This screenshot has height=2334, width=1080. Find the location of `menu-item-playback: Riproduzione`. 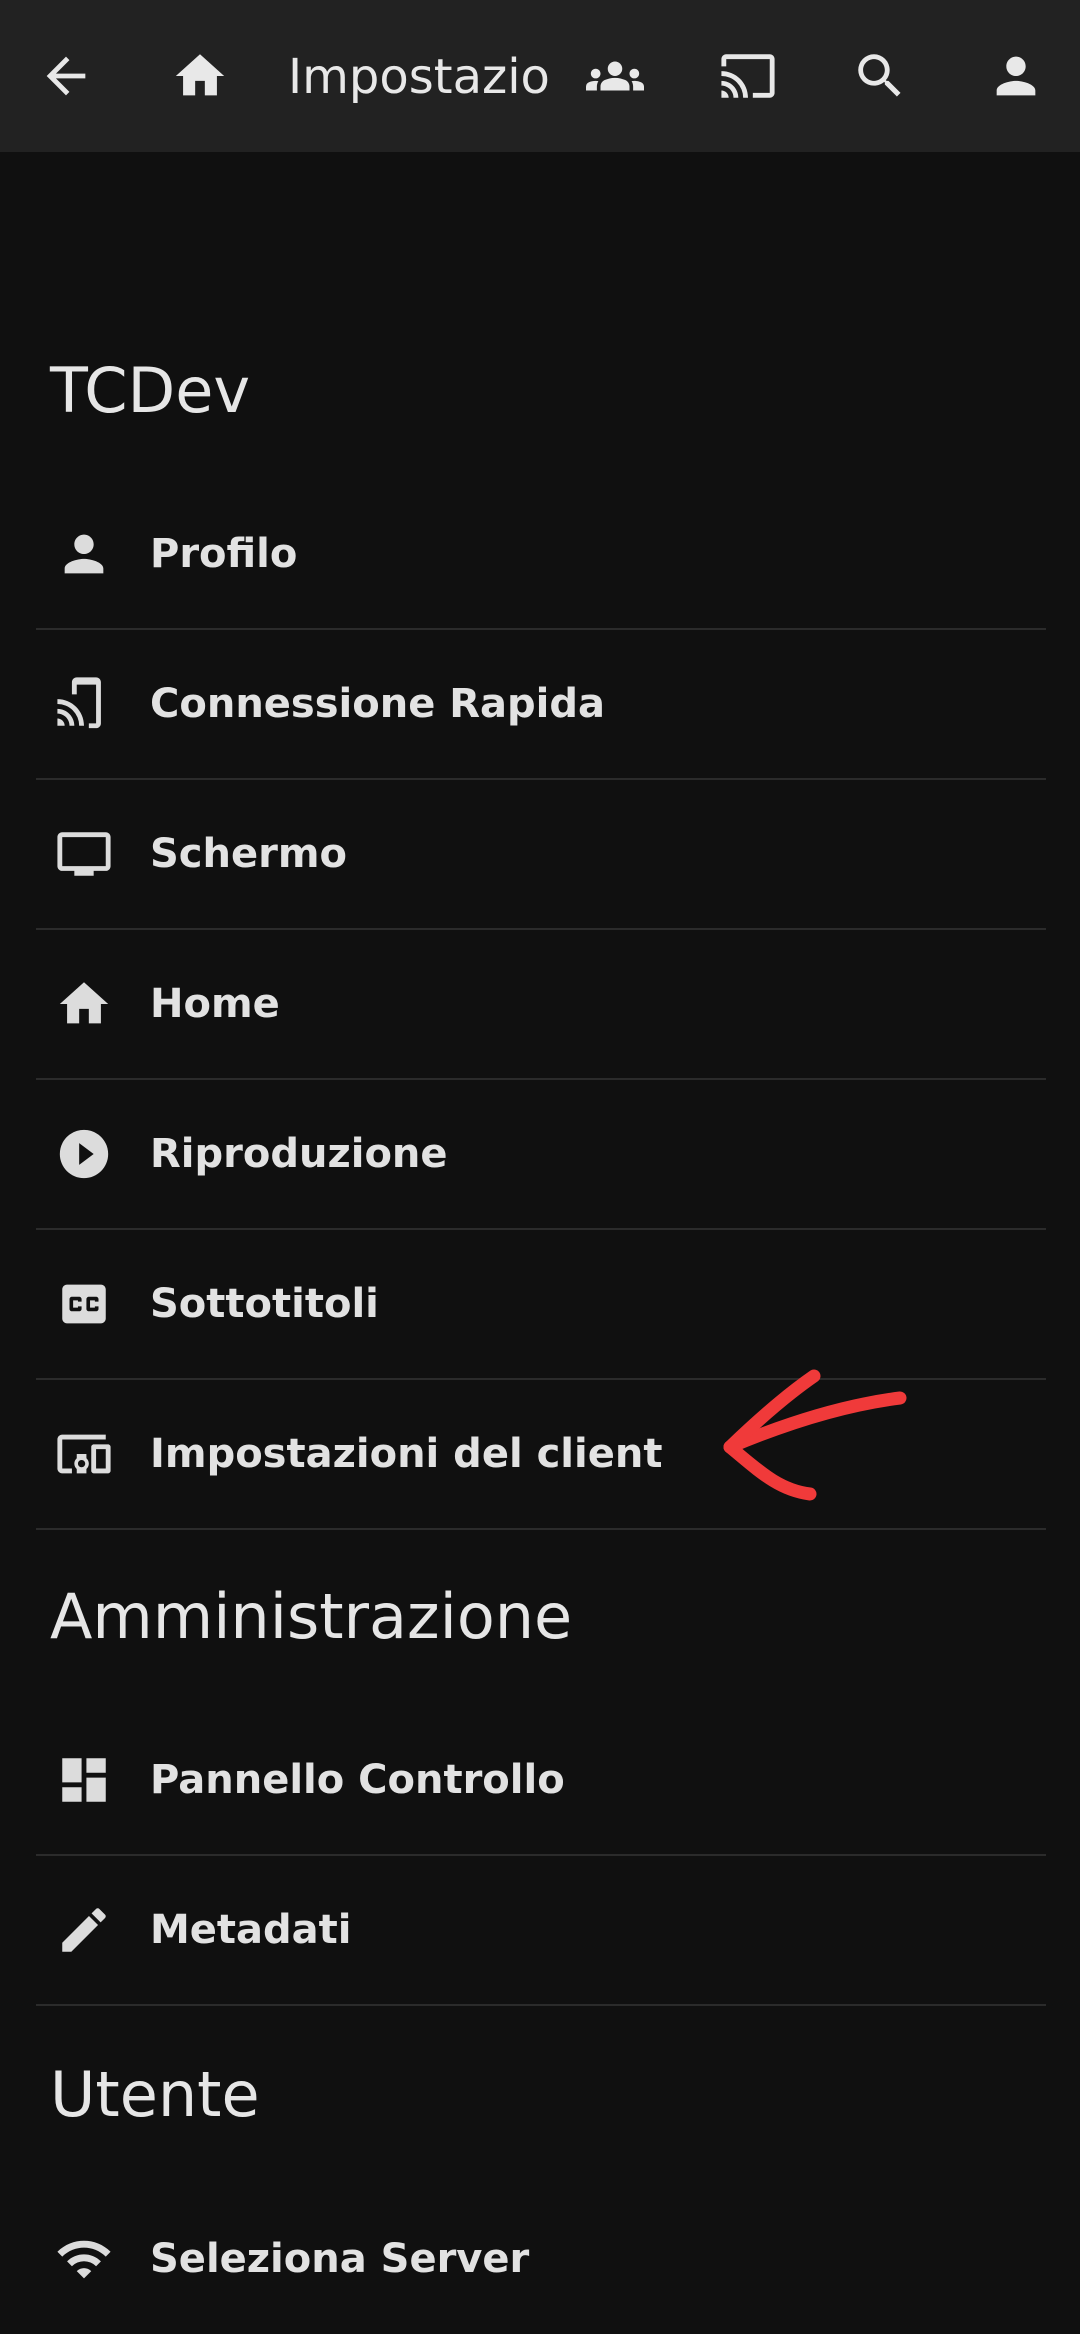

menu-item-playback: Riproduzione is located at coordinates (541, 1155).